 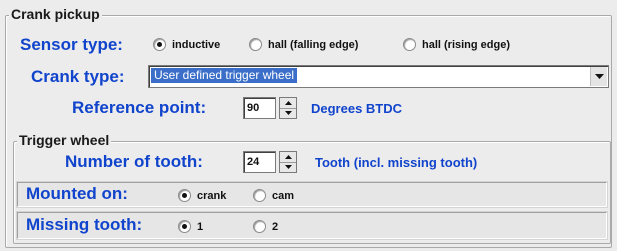 What do you see at coordinates (466, 44) in the screenshot?
I see `sensor-hall-rising-label: hall (rising edge)` at bounding box center [466, 44].